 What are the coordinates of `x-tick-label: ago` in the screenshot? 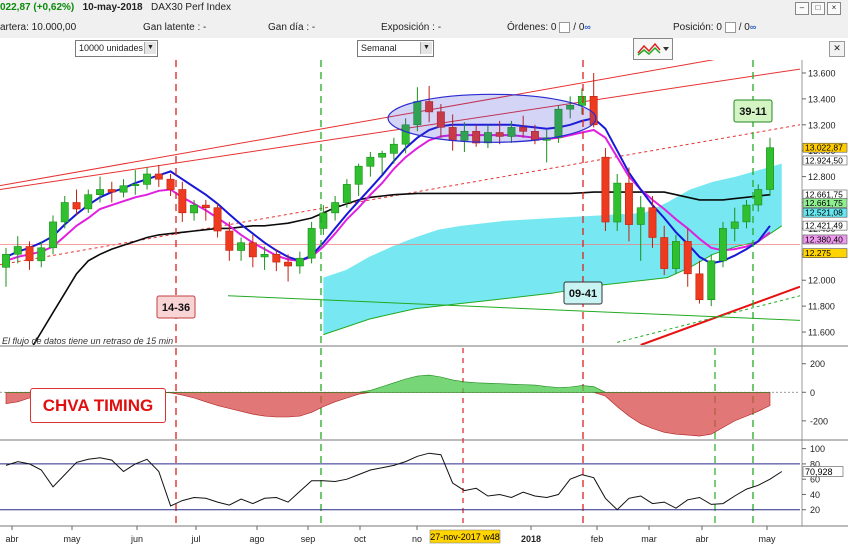 It's located at (256, 539).